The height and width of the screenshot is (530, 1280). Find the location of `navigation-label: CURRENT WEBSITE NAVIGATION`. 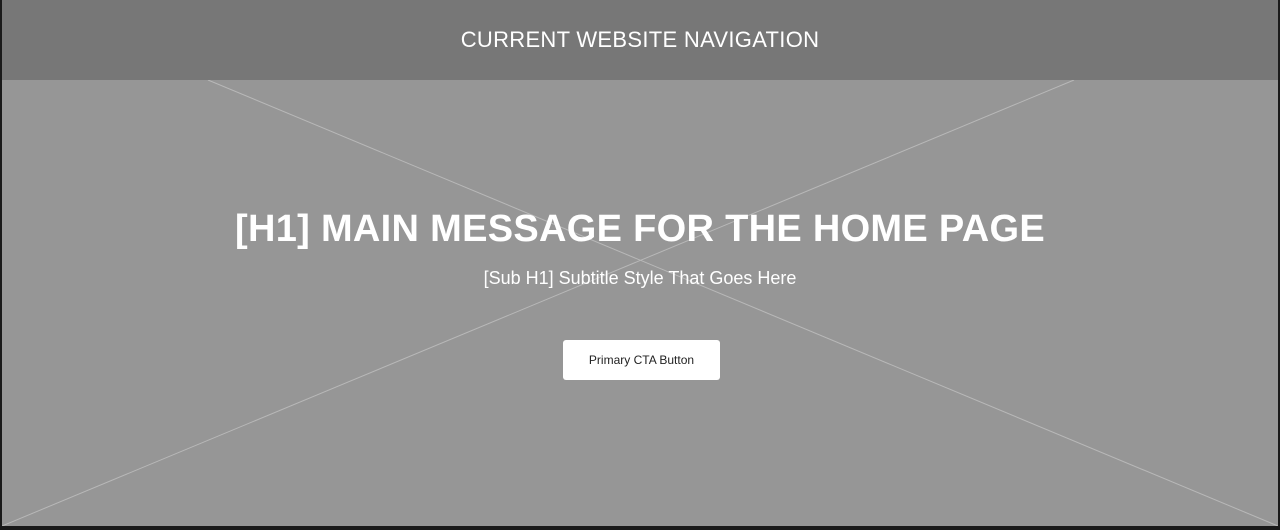

navigation-label: CURRENT WEBSITE NAVIGATION is located at coordinates (640, 39).